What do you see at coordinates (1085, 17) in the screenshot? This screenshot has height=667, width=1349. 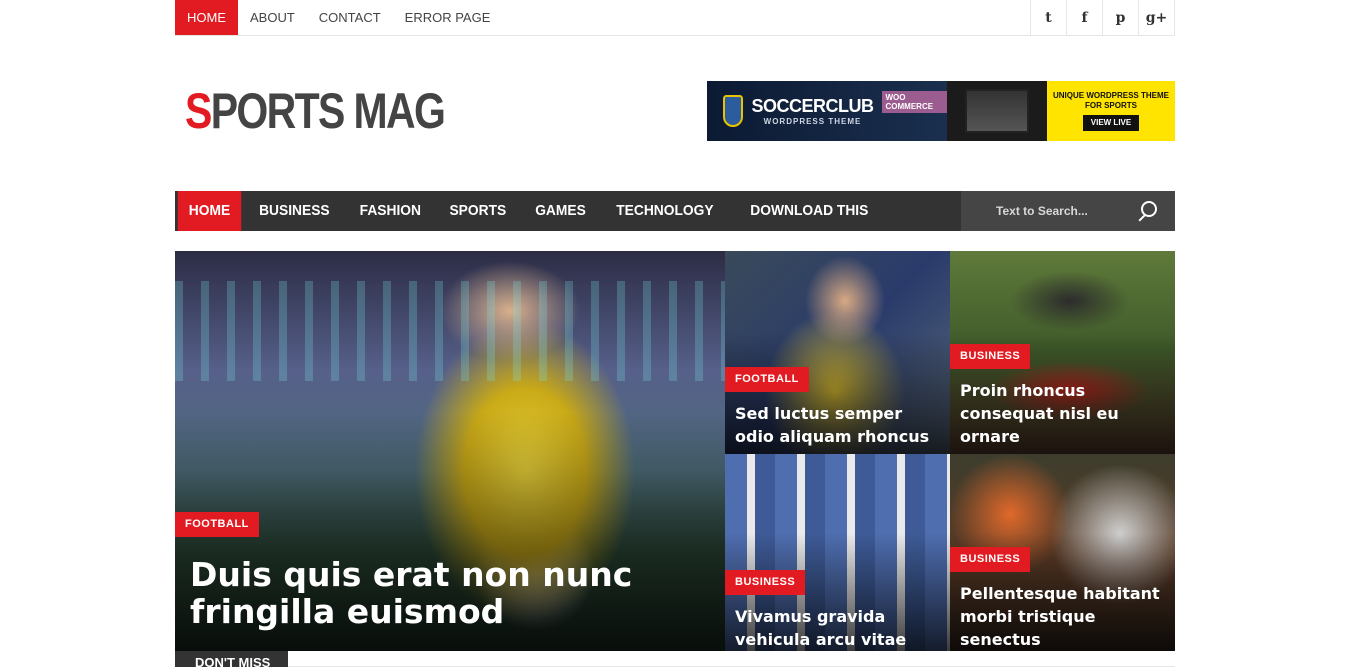 I see `facebook-icon: f` at bounding box center [1085, 17].